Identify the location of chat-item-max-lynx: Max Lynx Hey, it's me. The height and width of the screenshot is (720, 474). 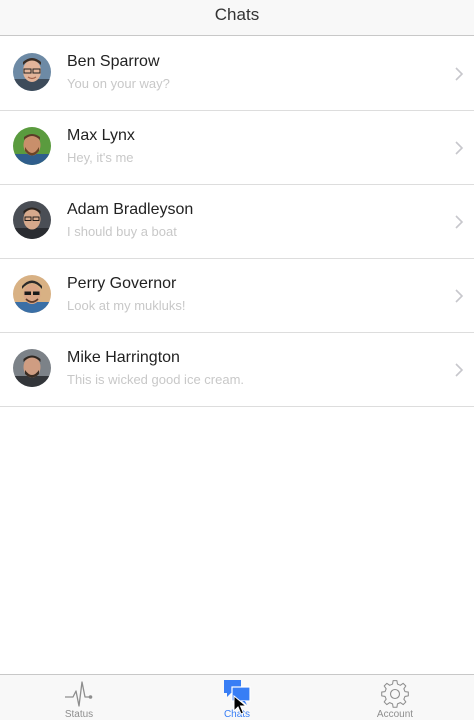
(237, 148).